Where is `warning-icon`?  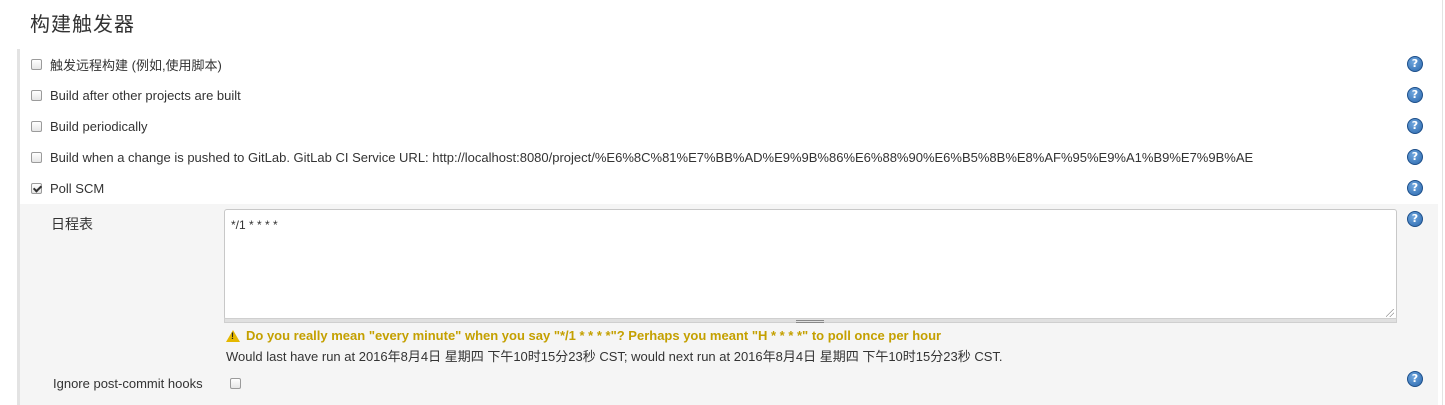 warning-icon is located at coordinates (233, 335).